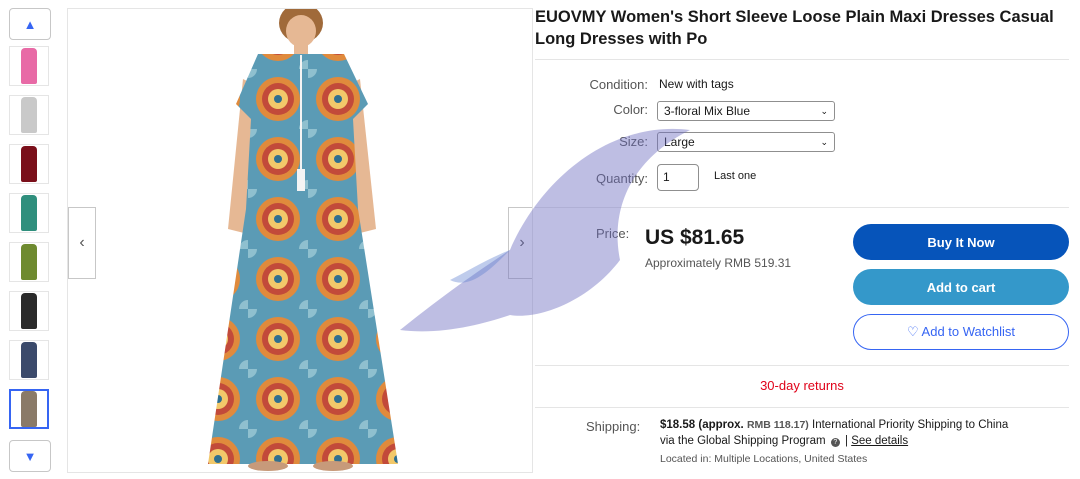 This screenshot has width=1080, height=479. Describe the element at coordinates (613, 233) in the screenshot. I see `price-label: Price:` at that location.